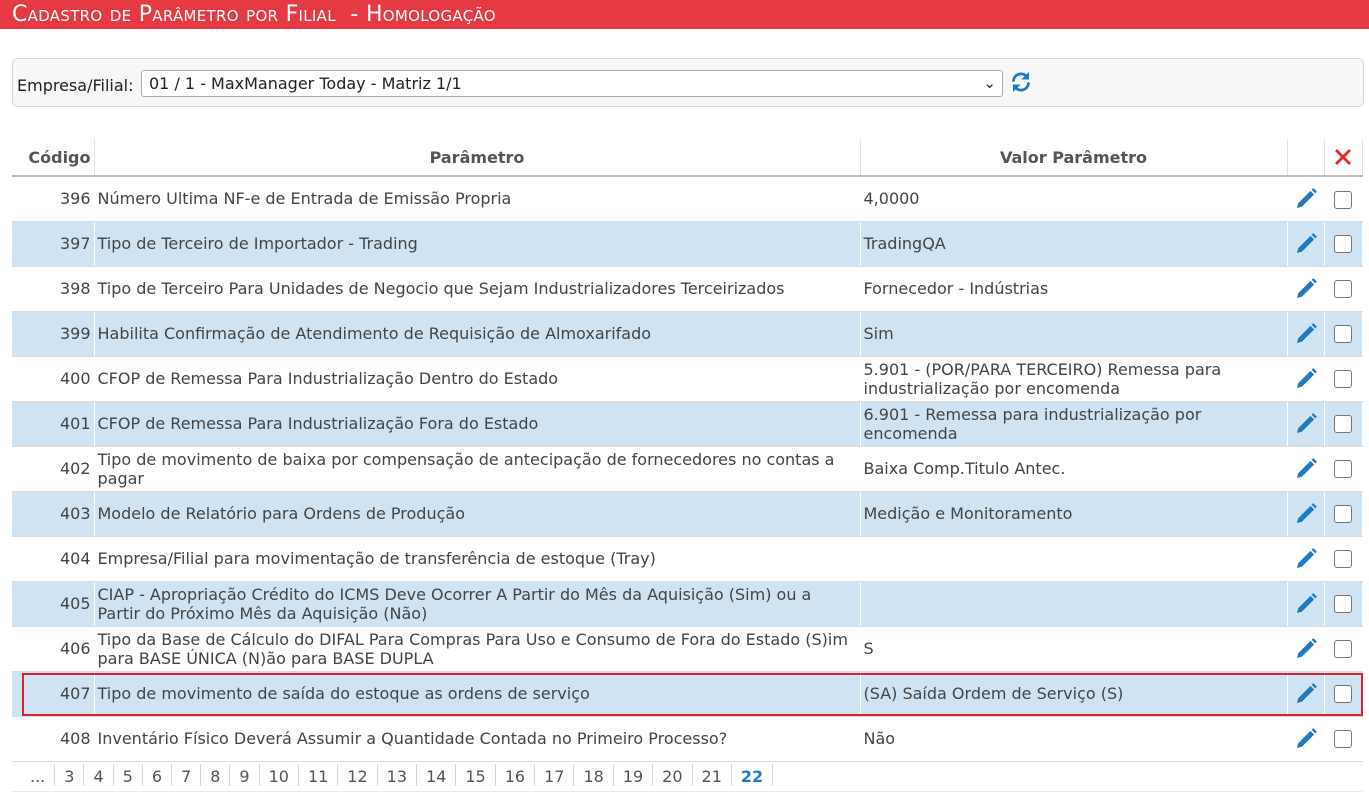  I want to click on page-link: 20, so click(673, 775).